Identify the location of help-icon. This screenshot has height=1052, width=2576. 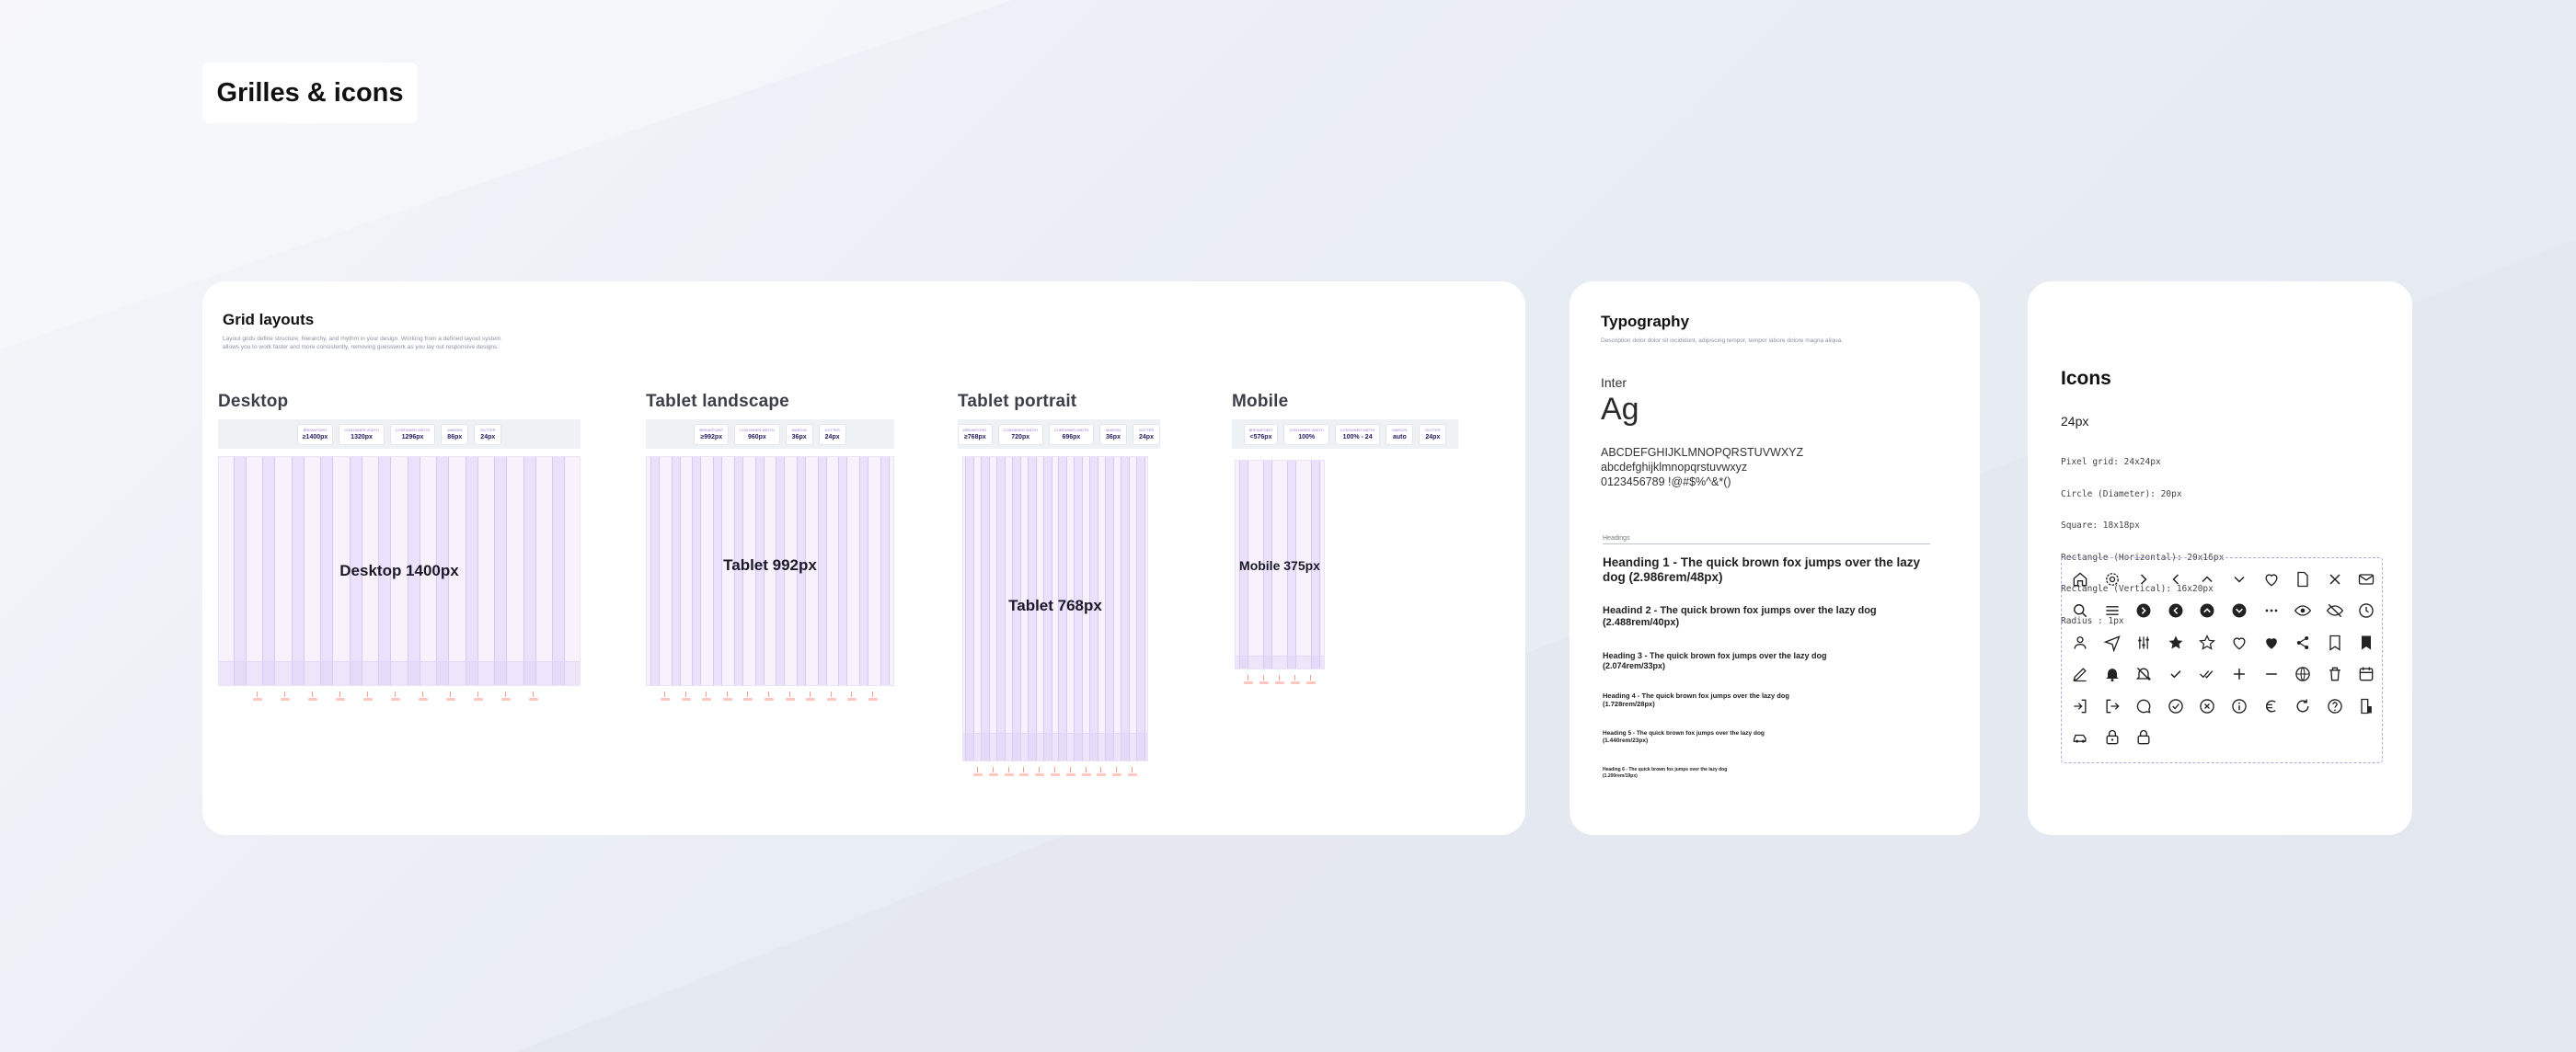
(2335, 706).